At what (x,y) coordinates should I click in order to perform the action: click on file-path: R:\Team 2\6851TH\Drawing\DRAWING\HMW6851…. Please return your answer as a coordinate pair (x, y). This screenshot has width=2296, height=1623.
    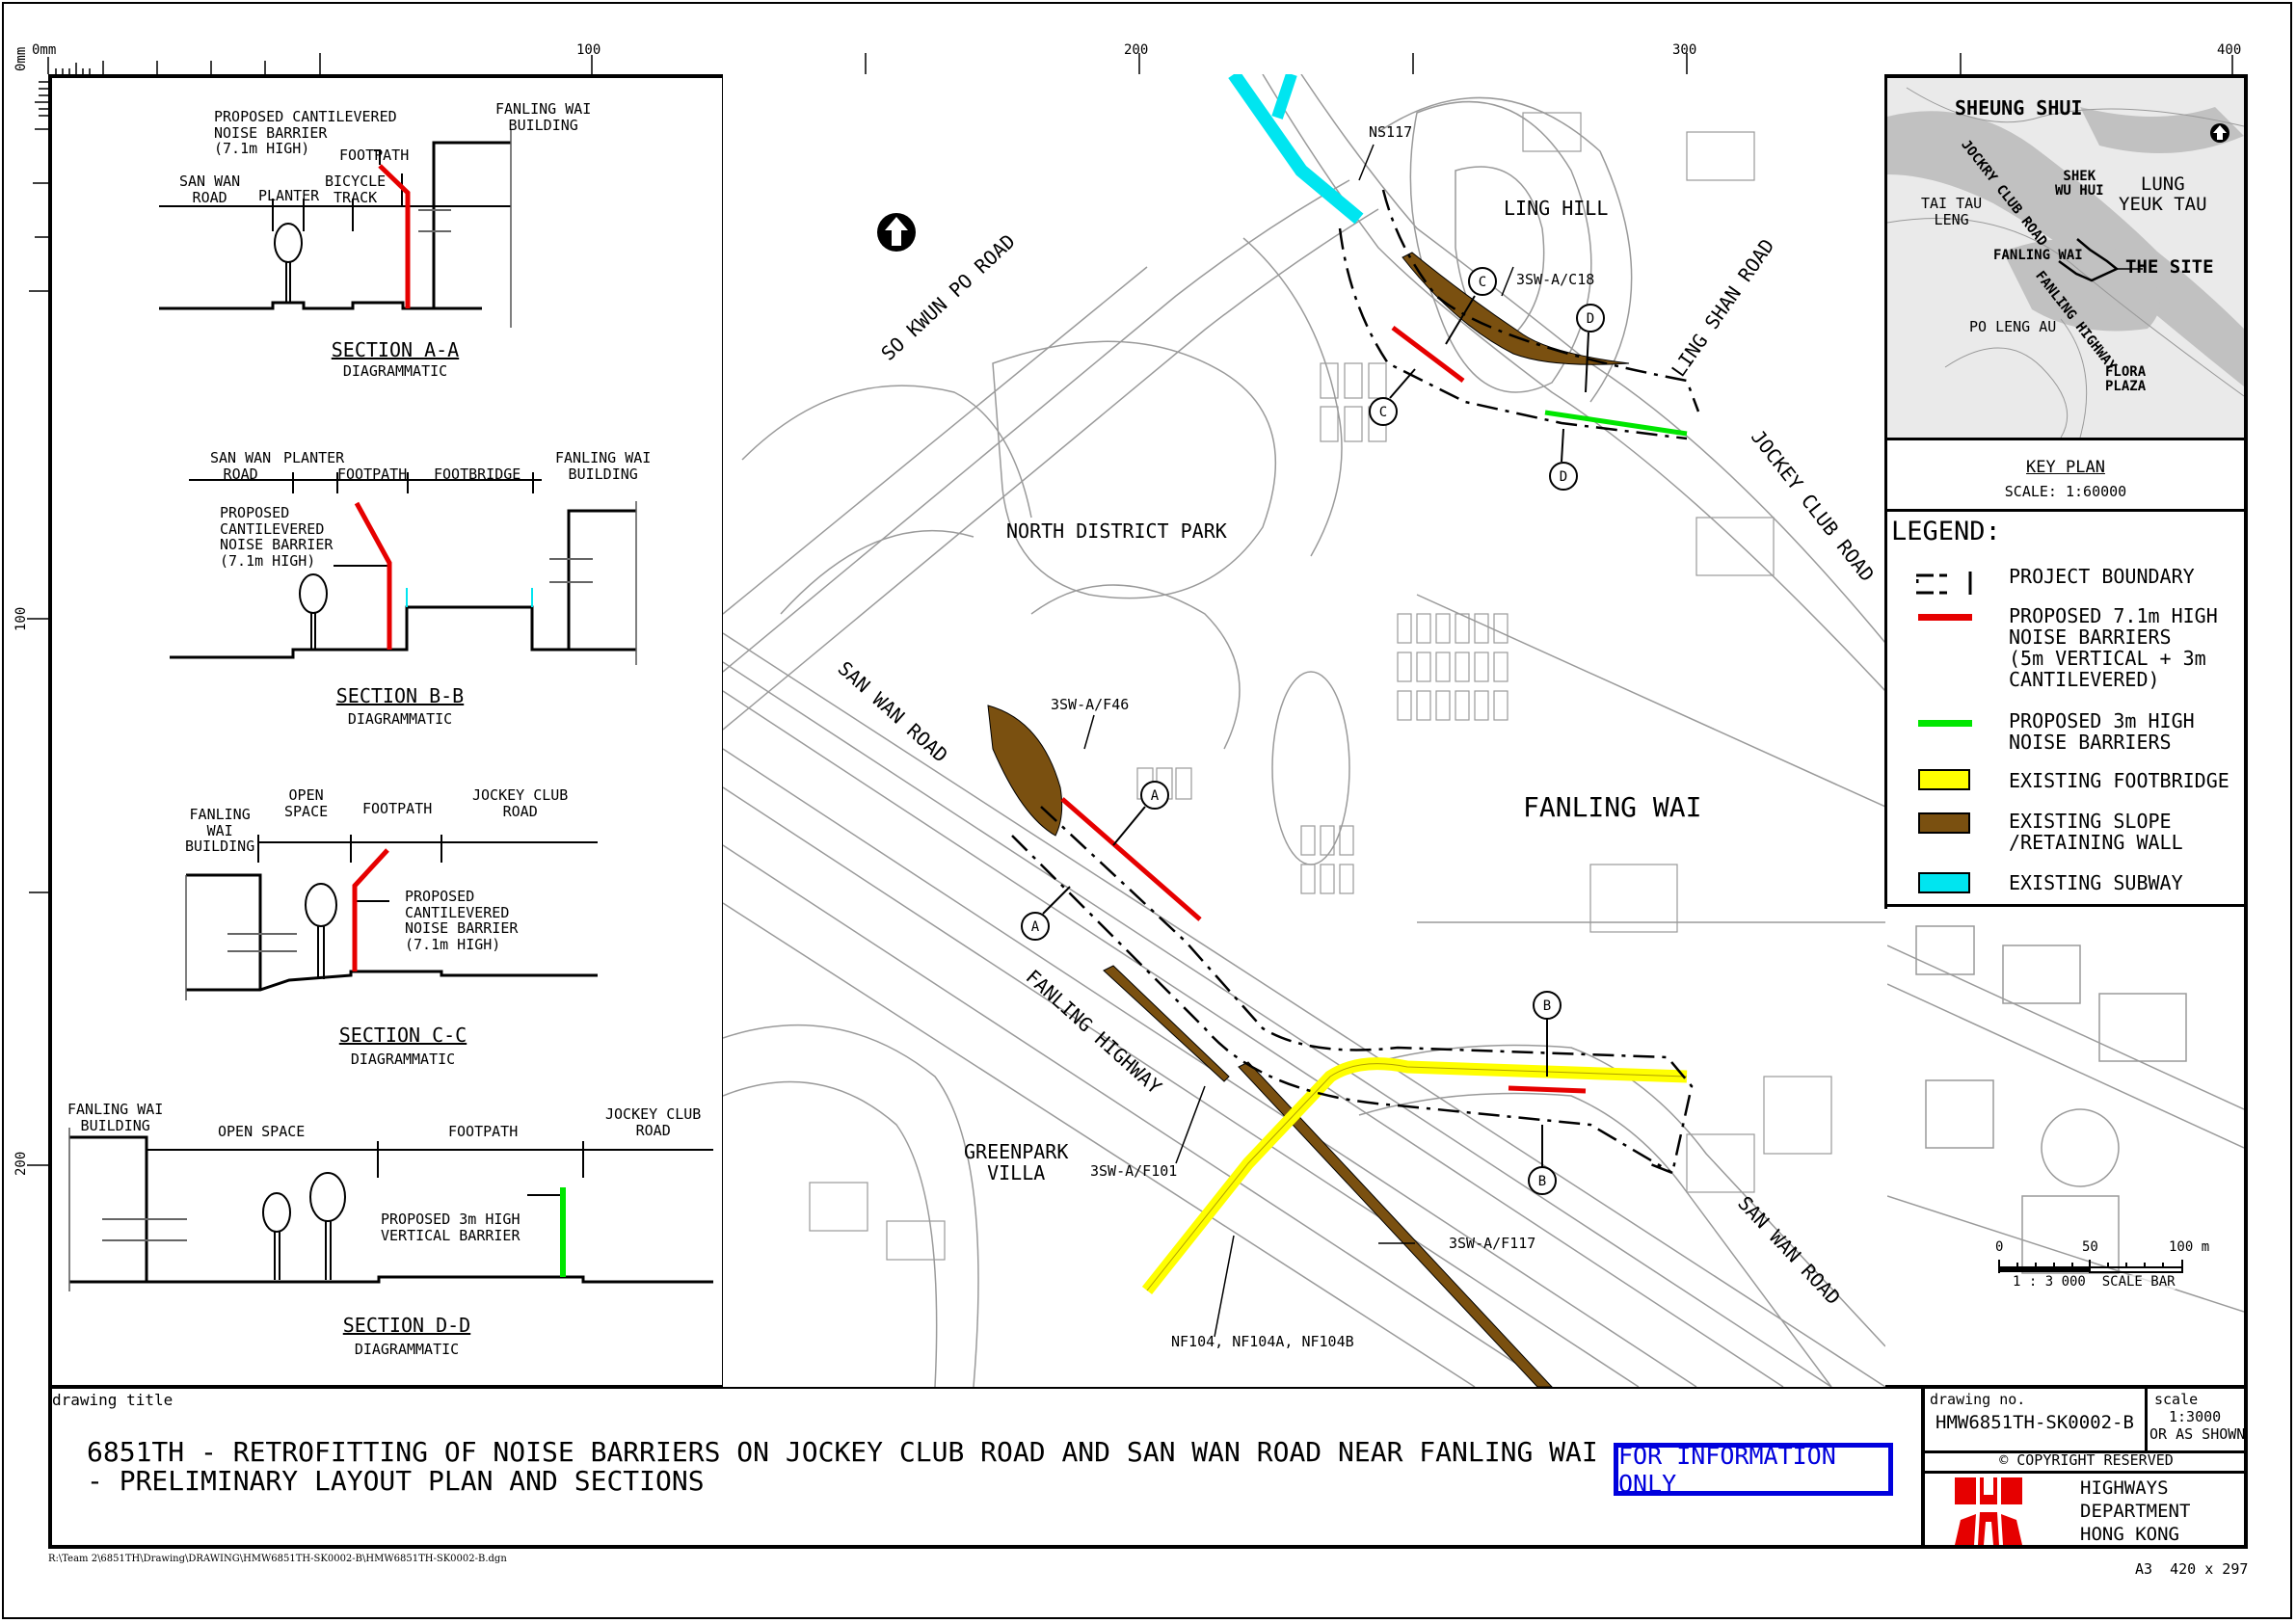
    Looking at the image, I should click on (278, 1559).